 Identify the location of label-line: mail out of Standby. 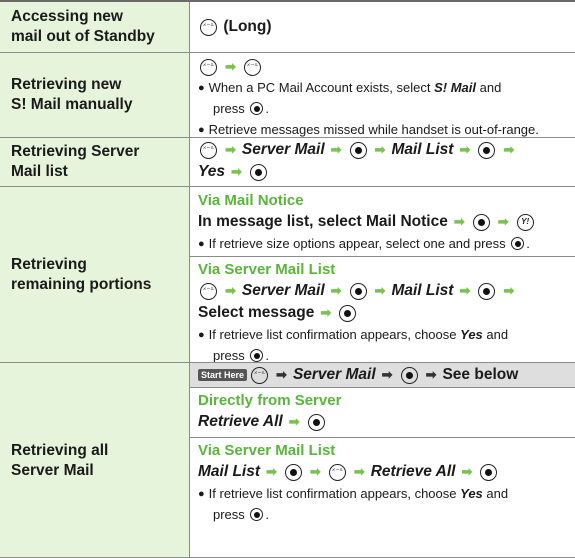
(83, 36).